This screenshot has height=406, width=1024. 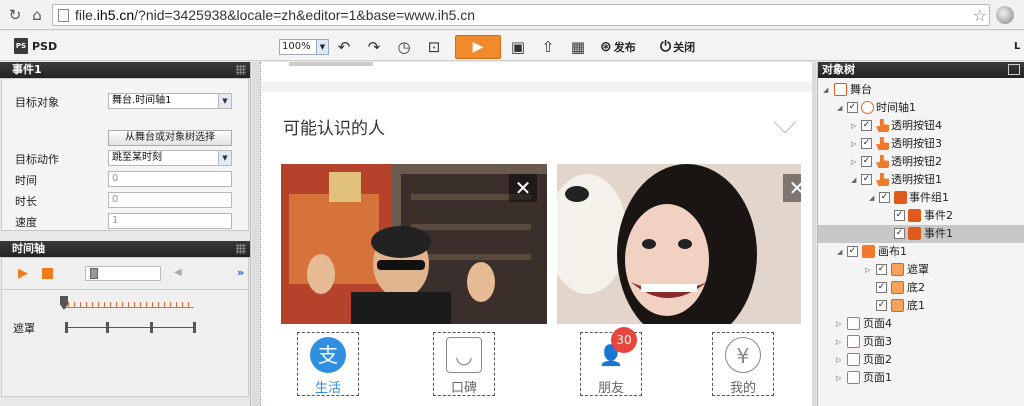 What do you see at coordinates (921, 342) in the screenshot?
I see `tree-item-page-3: ▷ 页面3` at bounding box center [921, 342].